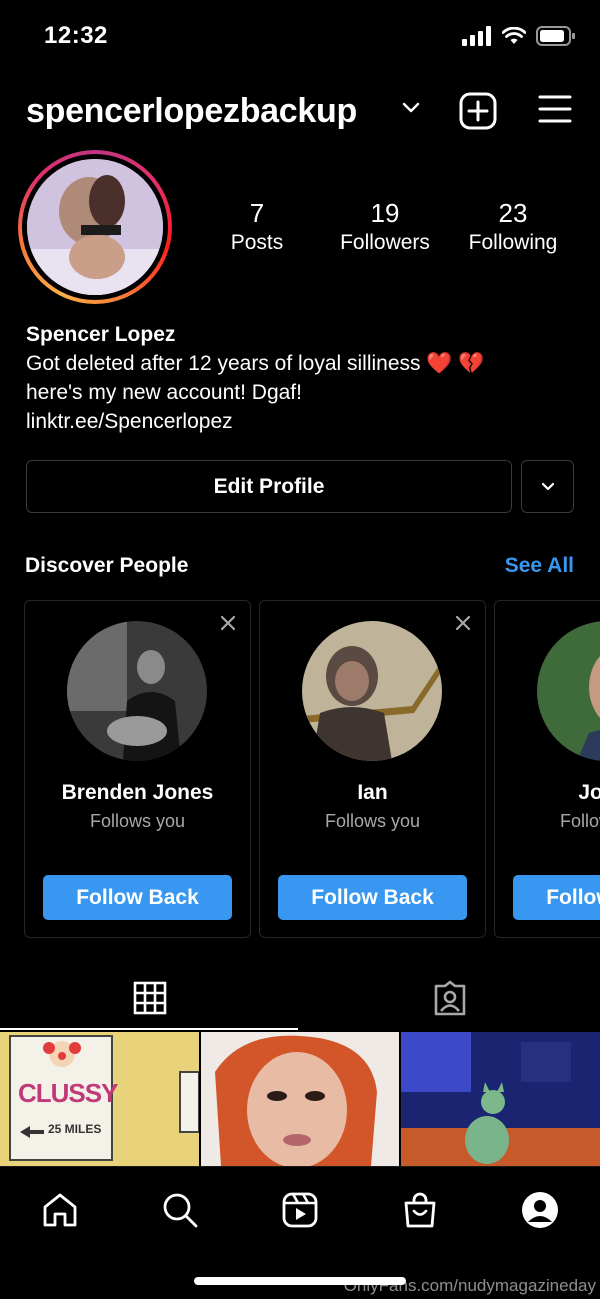 The height and width of the screenshot is (1299, 600). I want to click on status-time: 12:32, so click(76, 35).